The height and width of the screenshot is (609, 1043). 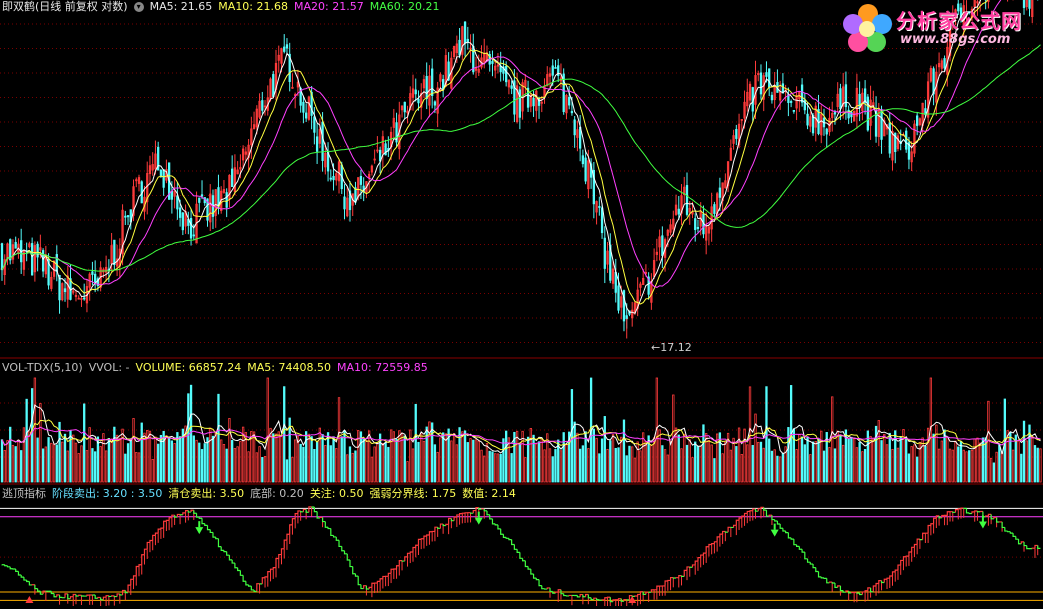 I want to click on logo-url: www.88gs.com, so click(x=955, y=39).